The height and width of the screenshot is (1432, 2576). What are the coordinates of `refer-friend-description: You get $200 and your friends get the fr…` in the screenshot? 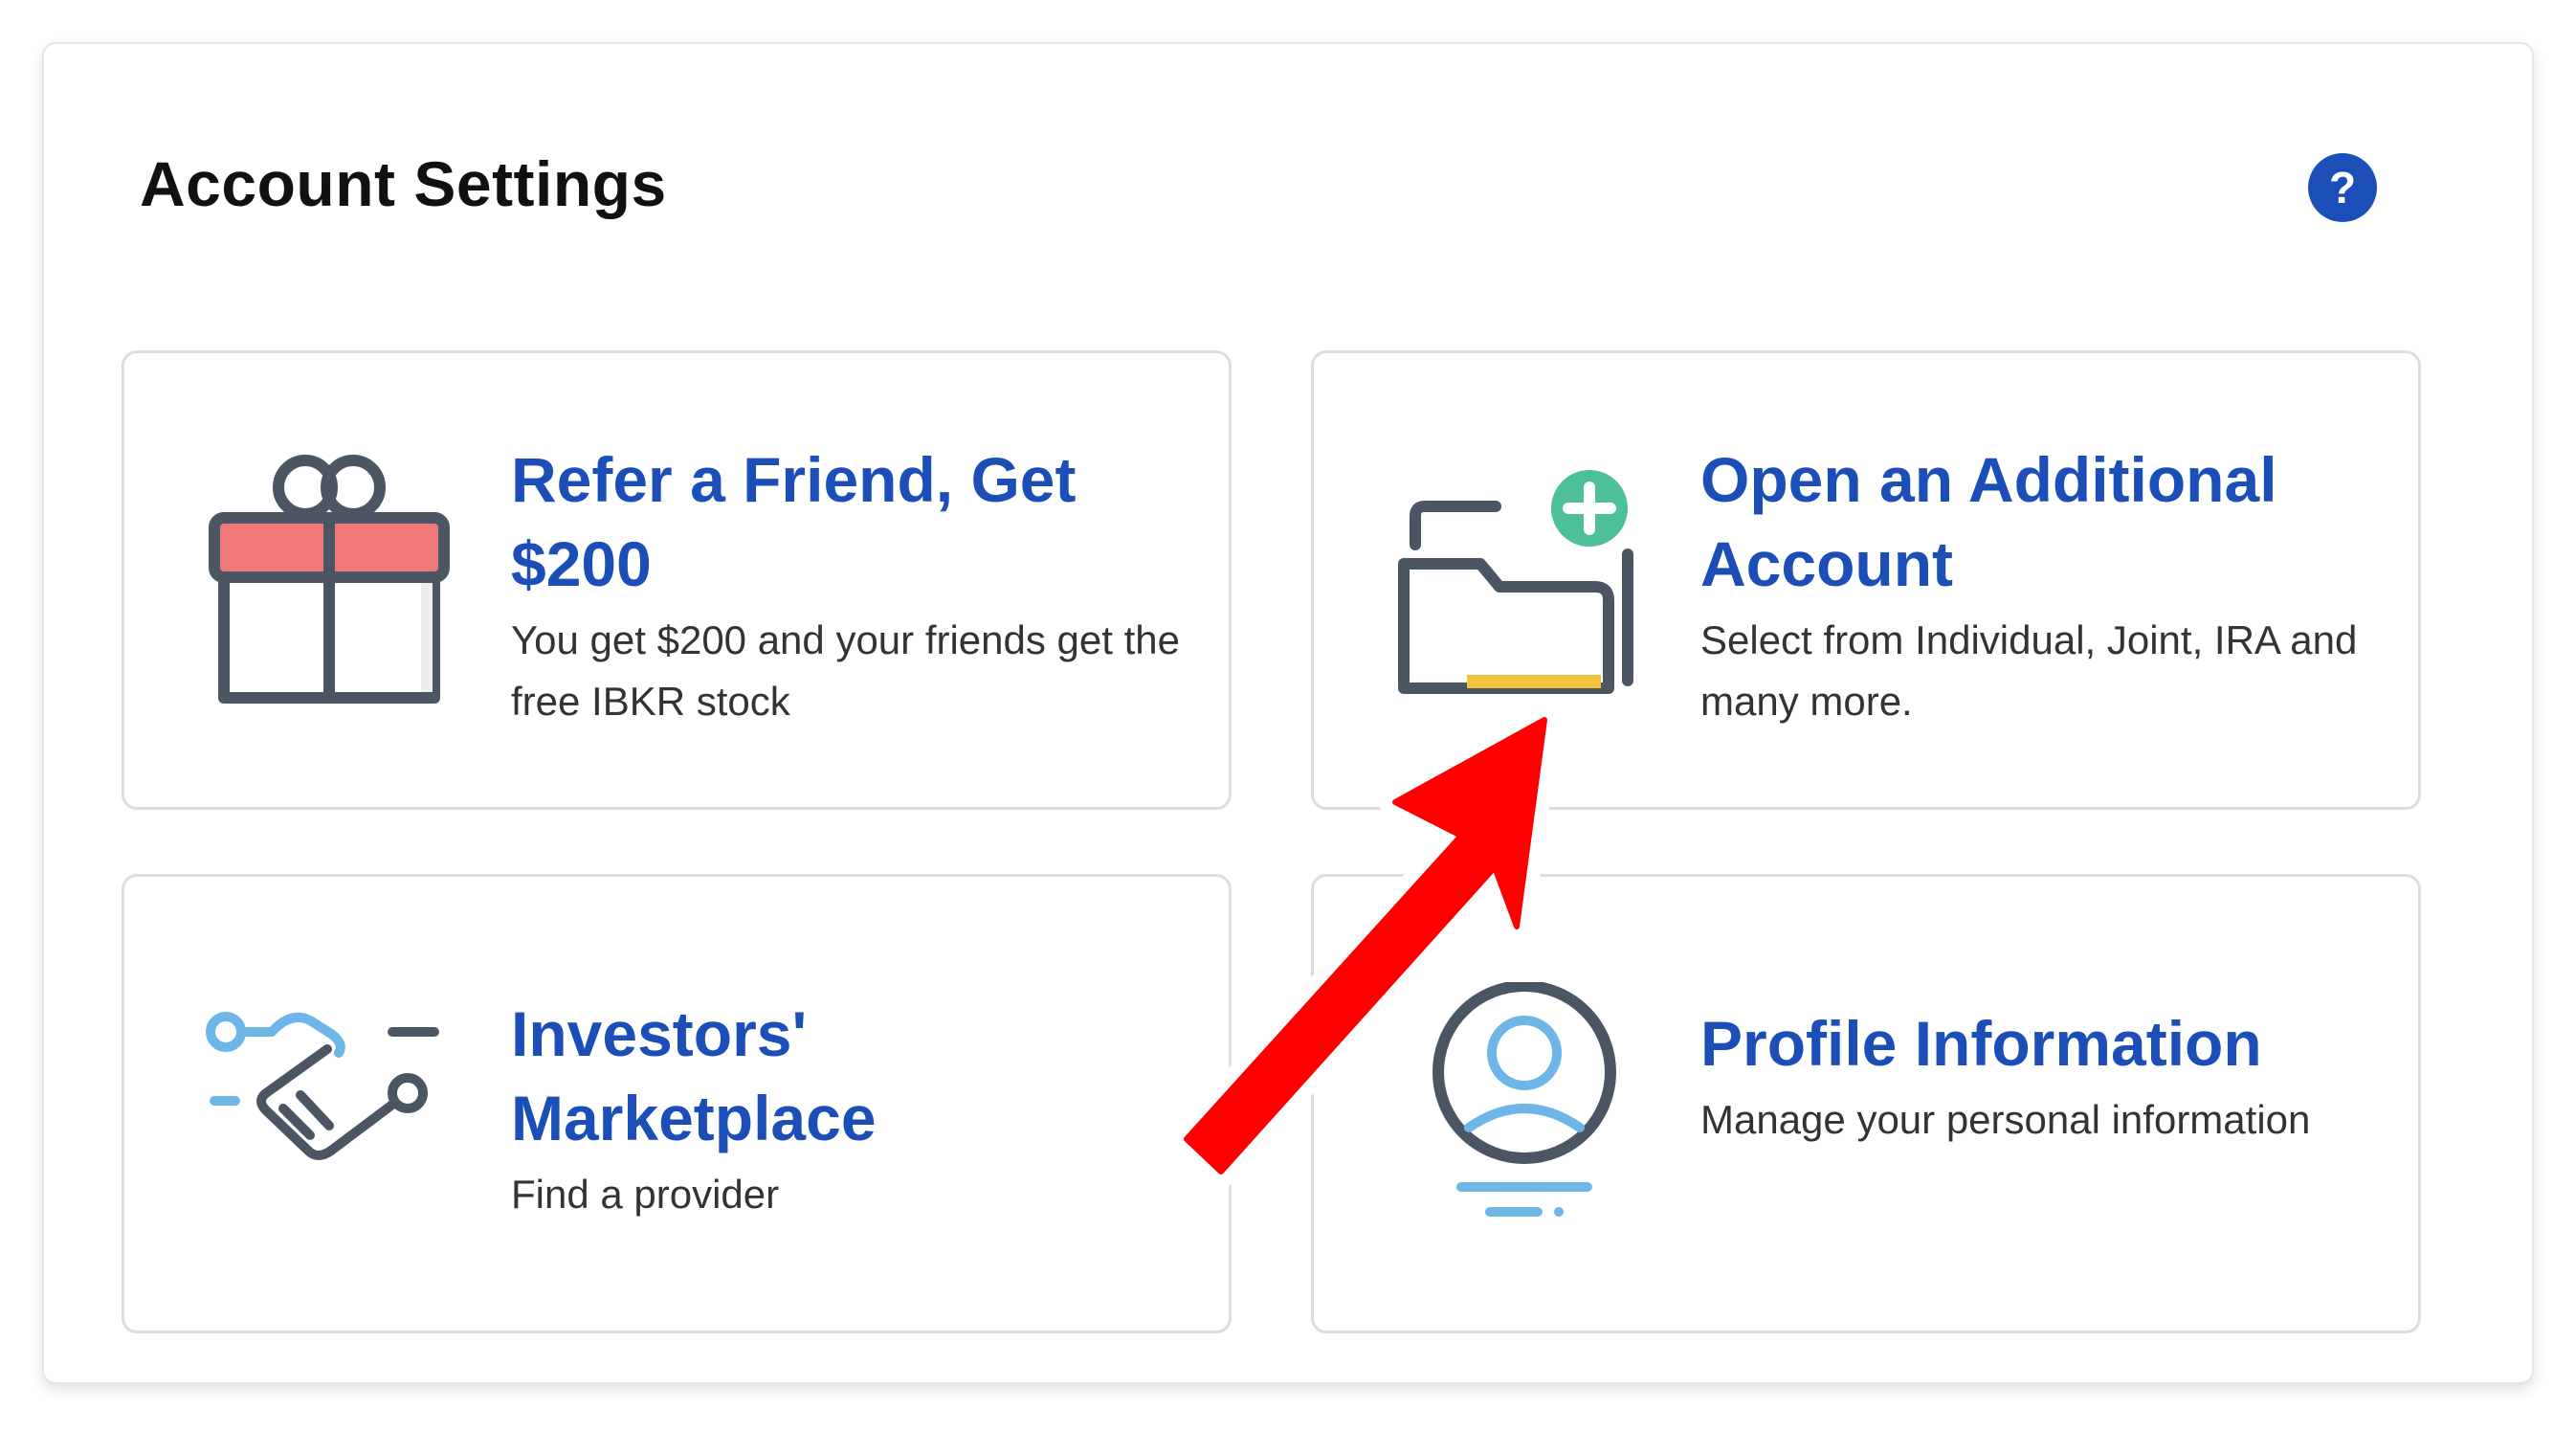 It's located at (845, 670).